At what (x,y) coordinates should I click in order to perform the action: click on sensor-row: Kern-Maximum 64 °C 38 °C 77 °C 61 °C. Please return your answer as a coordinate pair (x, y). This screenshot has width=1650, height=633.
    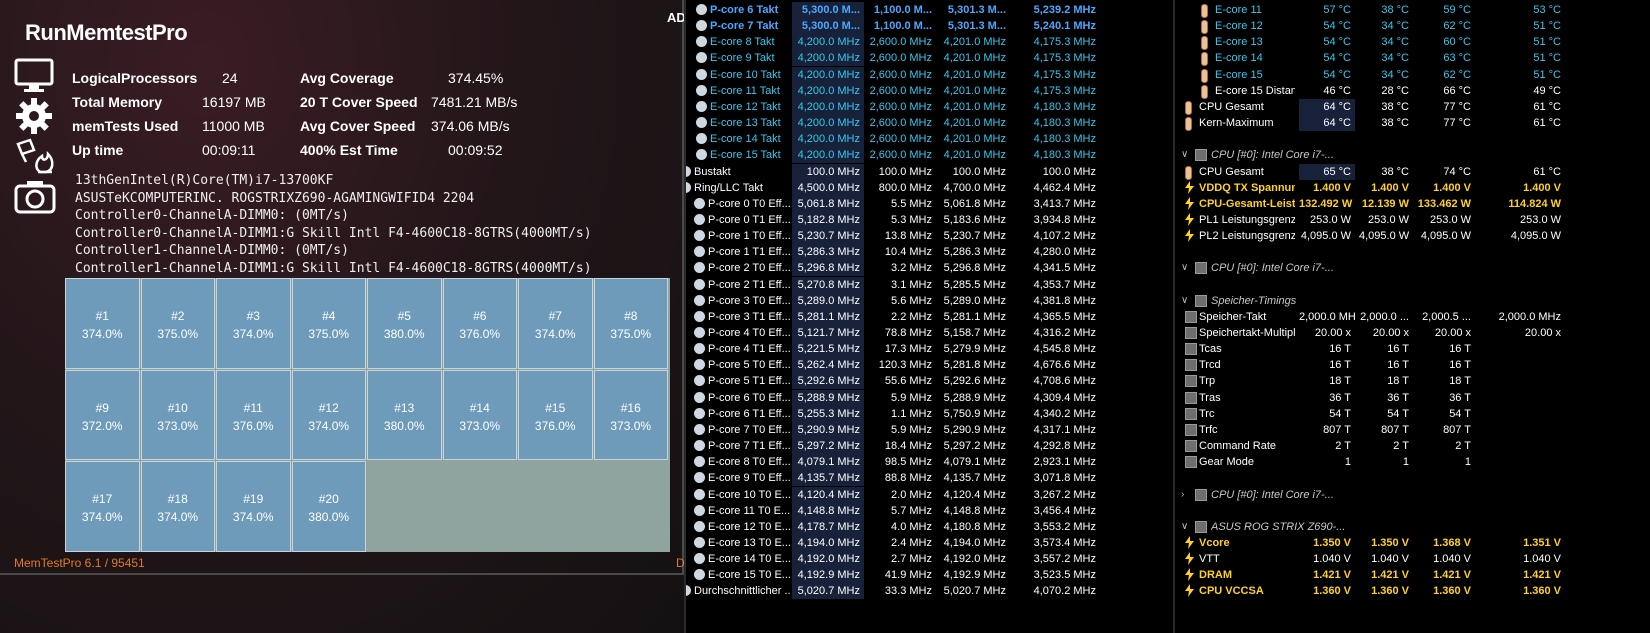
    Looking at the image, I should click on (1412, 123).